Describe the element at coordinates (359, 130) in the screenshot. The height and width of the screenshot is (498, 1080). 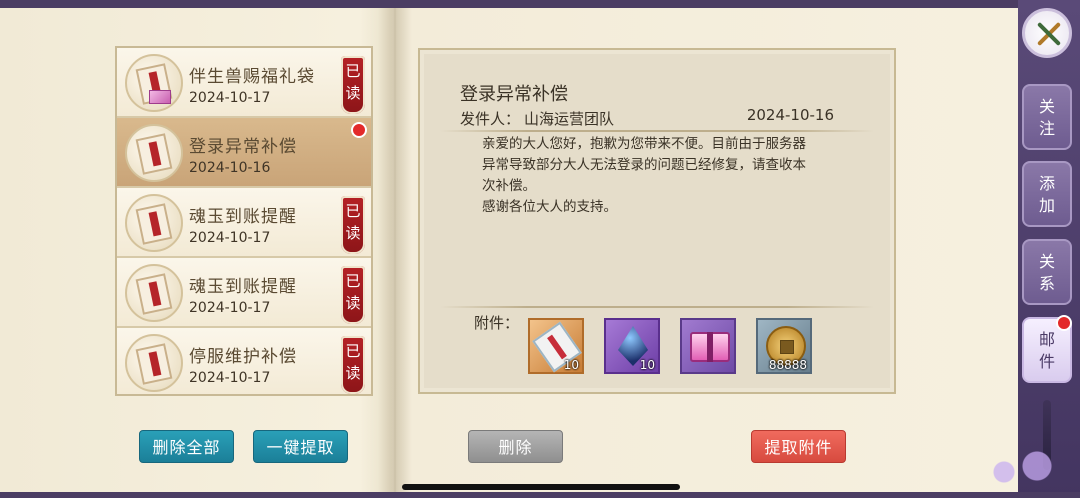
I see `unread-dot-icon` at that location.